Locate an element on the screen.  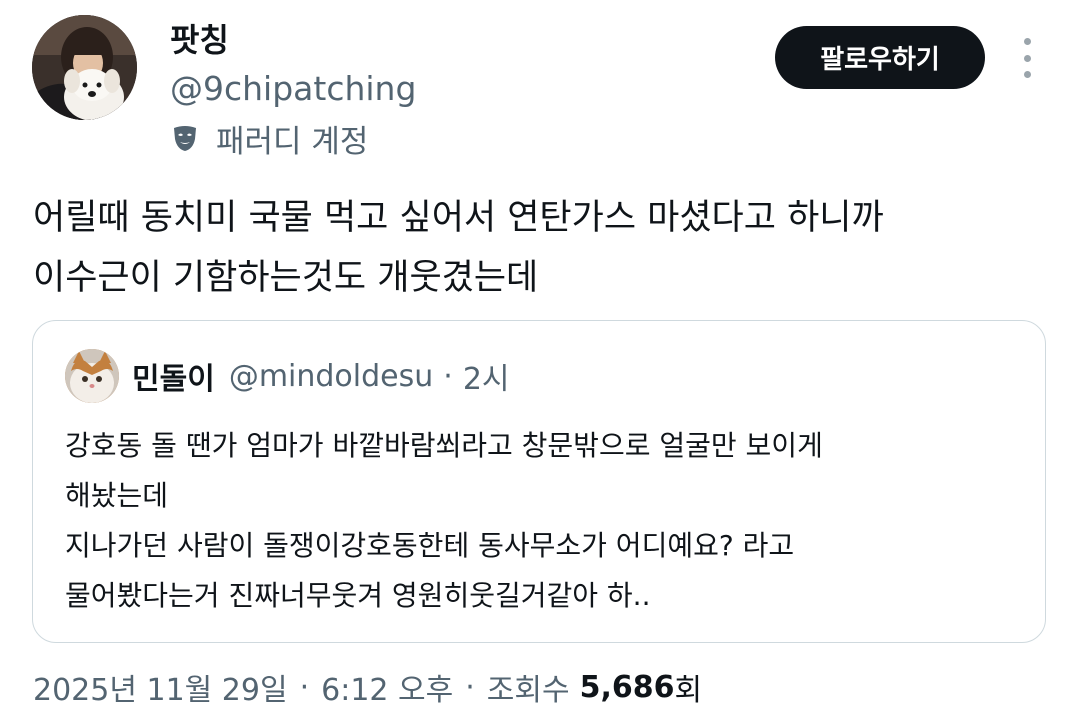
follow-button: 팔로우하기 is located at coordinates (880, 57).